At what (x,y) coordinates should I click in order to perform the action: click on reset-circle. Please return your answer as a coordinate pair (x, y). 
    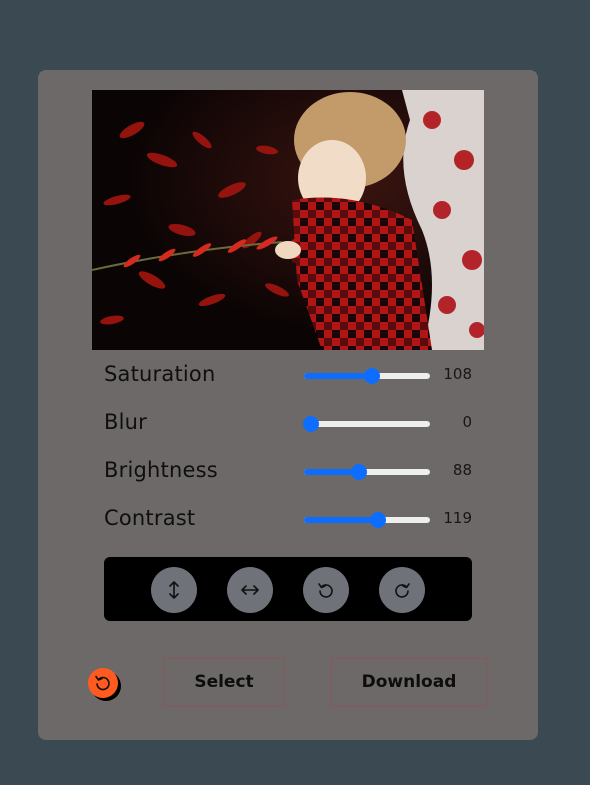
    Looking at the image, I should click on (103, 683).